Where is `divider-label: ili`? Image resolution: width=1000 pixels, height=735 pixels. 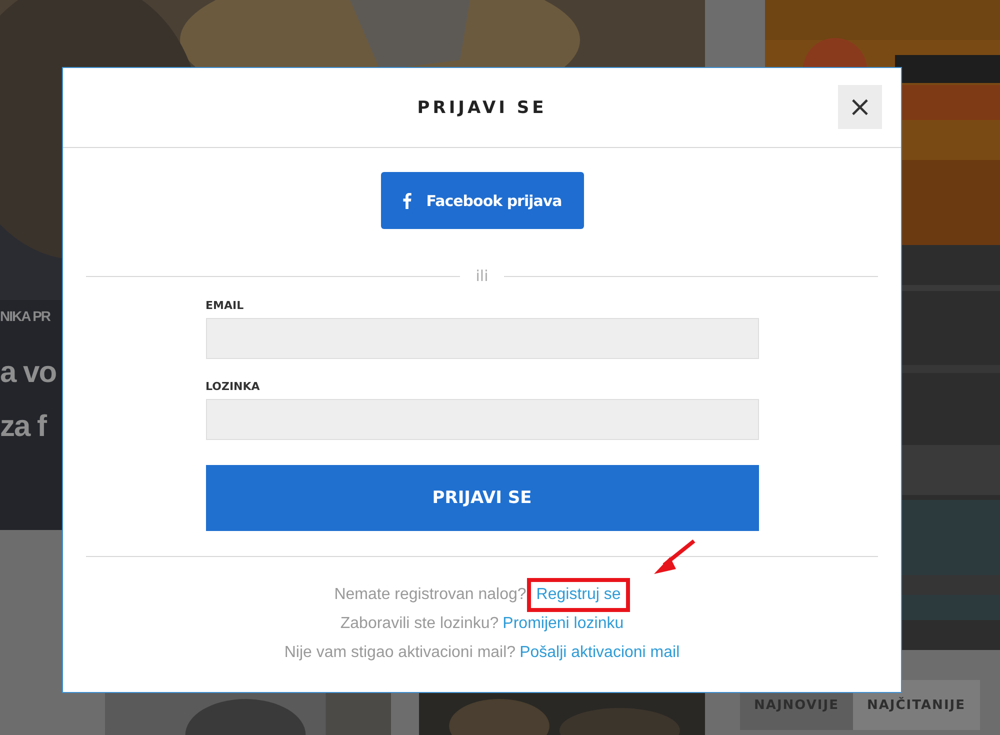 divider-label: ili is located at coordinates (482, 276).